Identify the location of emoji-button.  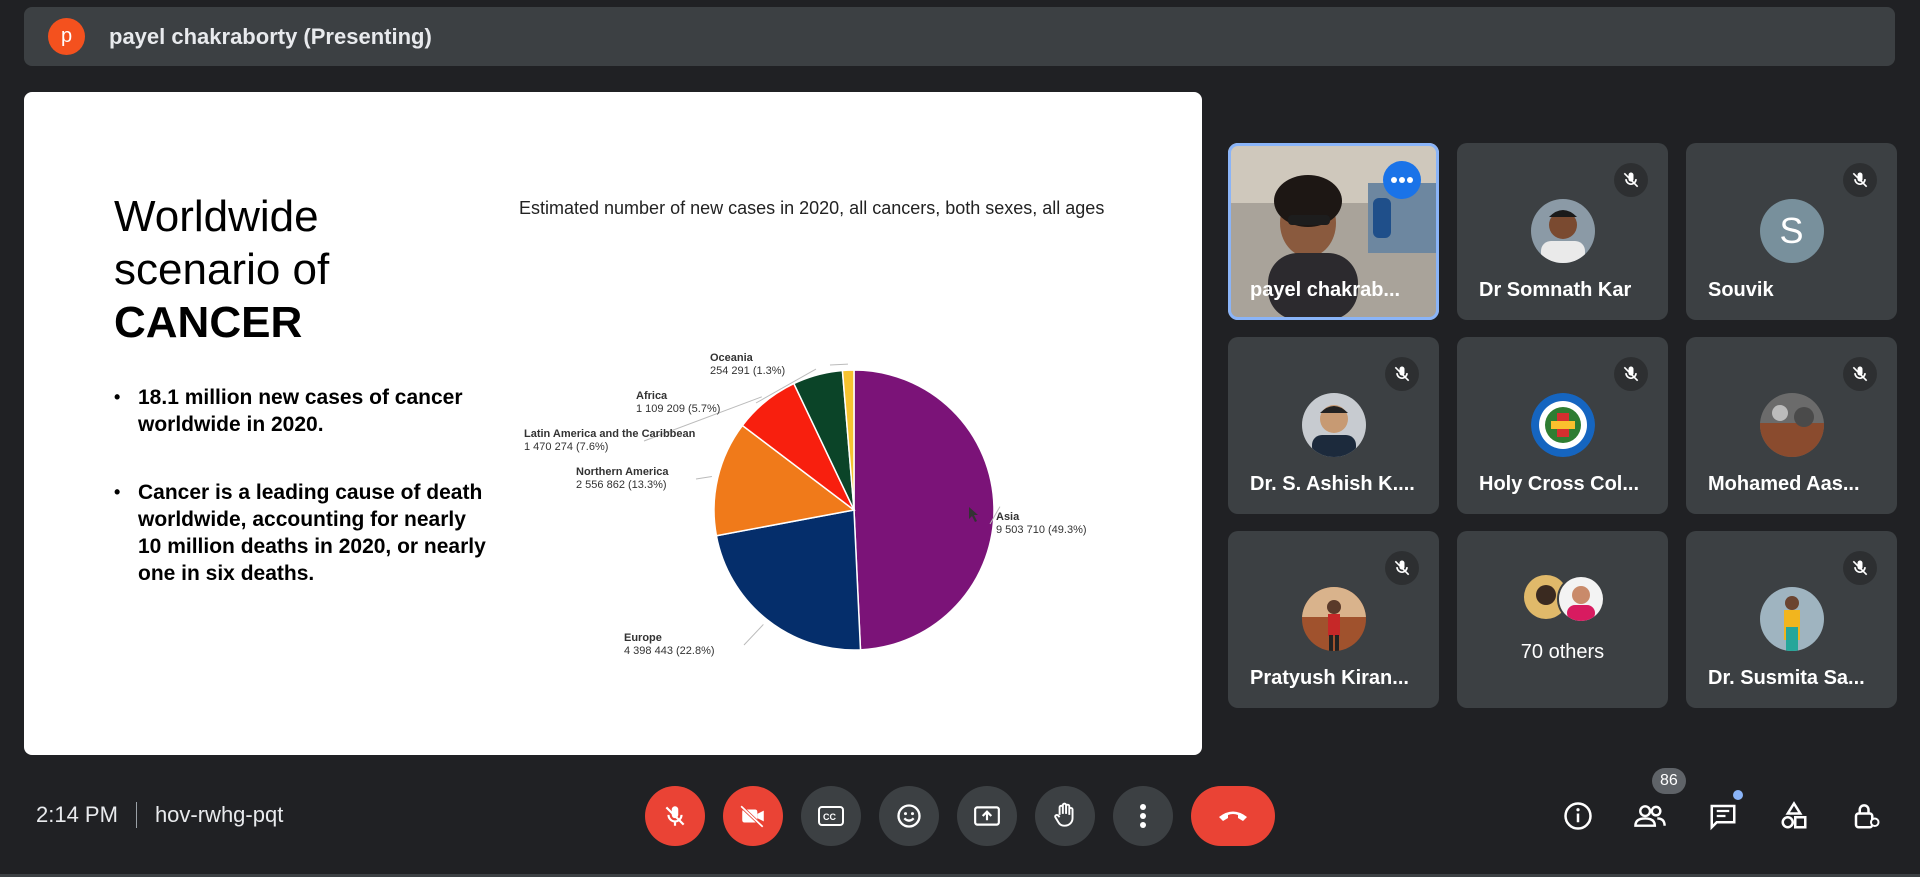
(909, 816).